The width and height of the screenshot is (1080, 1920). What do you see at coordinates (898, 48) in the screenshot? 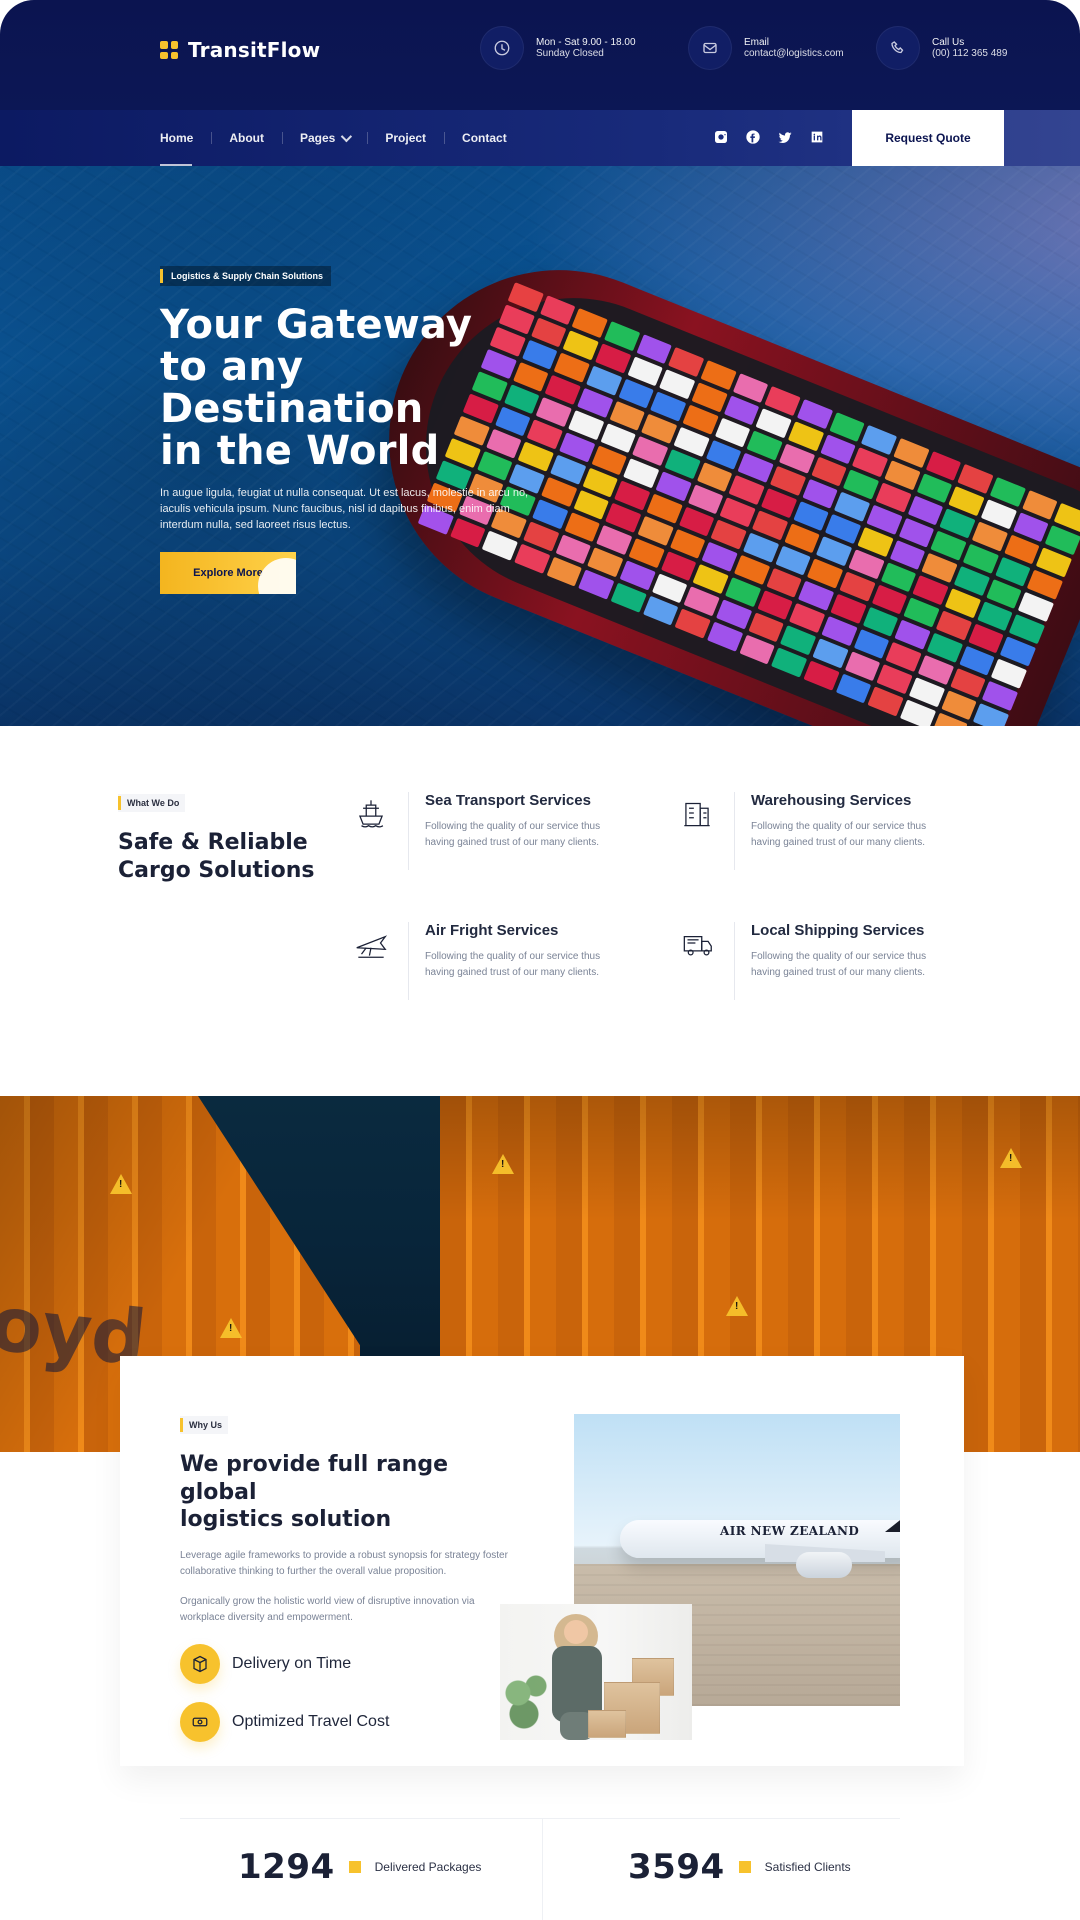
I see `phone-icon` at bounding box center [898, 48].